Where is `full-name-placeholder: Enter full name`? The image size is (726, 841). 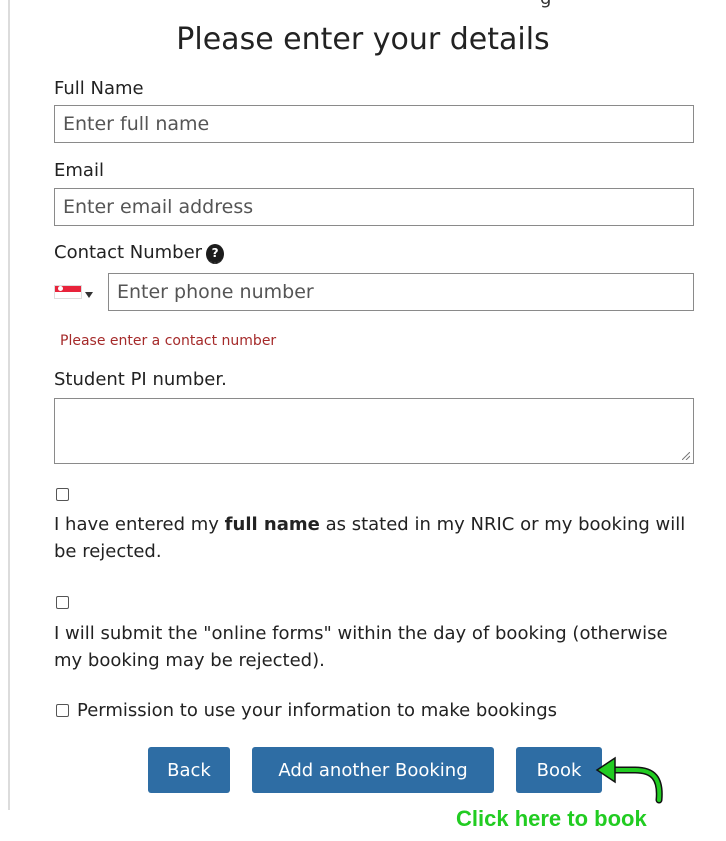 full-name-placeholder: Enter full name is located at coordinates (136, 124).